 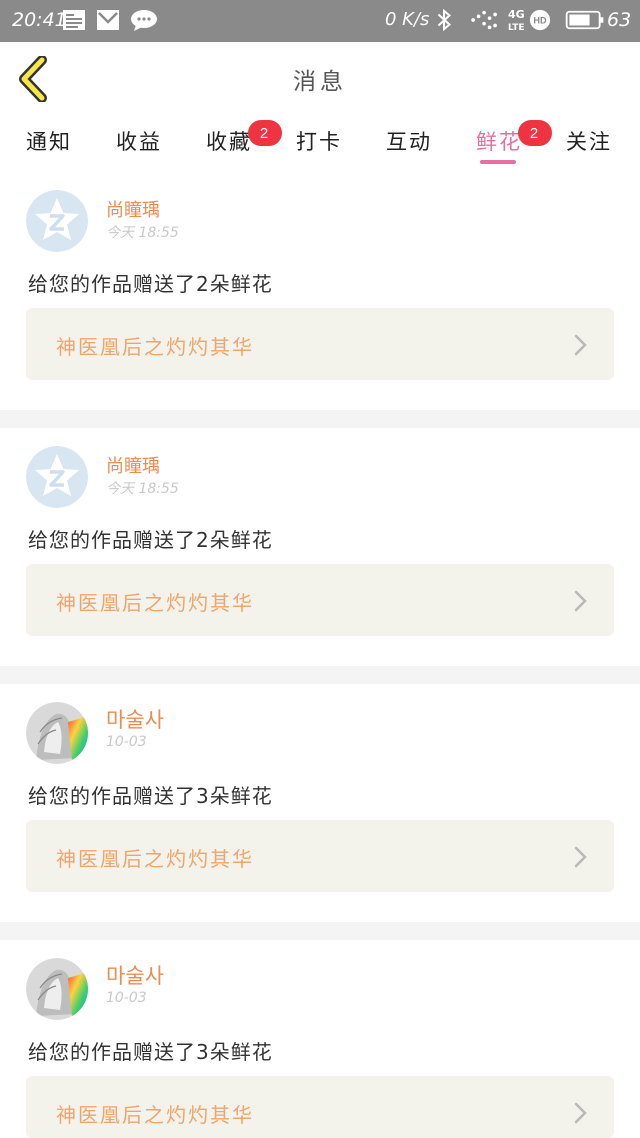 I want to click on chat-icon, so click(x=144, y=20).